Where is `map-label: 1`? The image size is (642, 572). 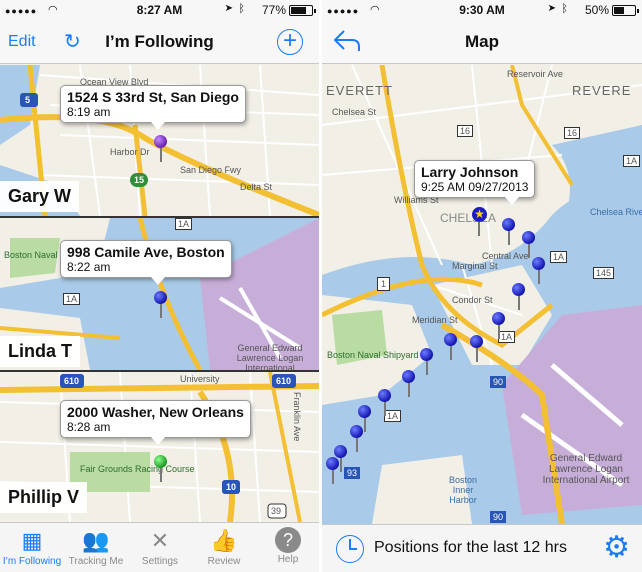
map-label: 1 is located at coordinates (384, 284).